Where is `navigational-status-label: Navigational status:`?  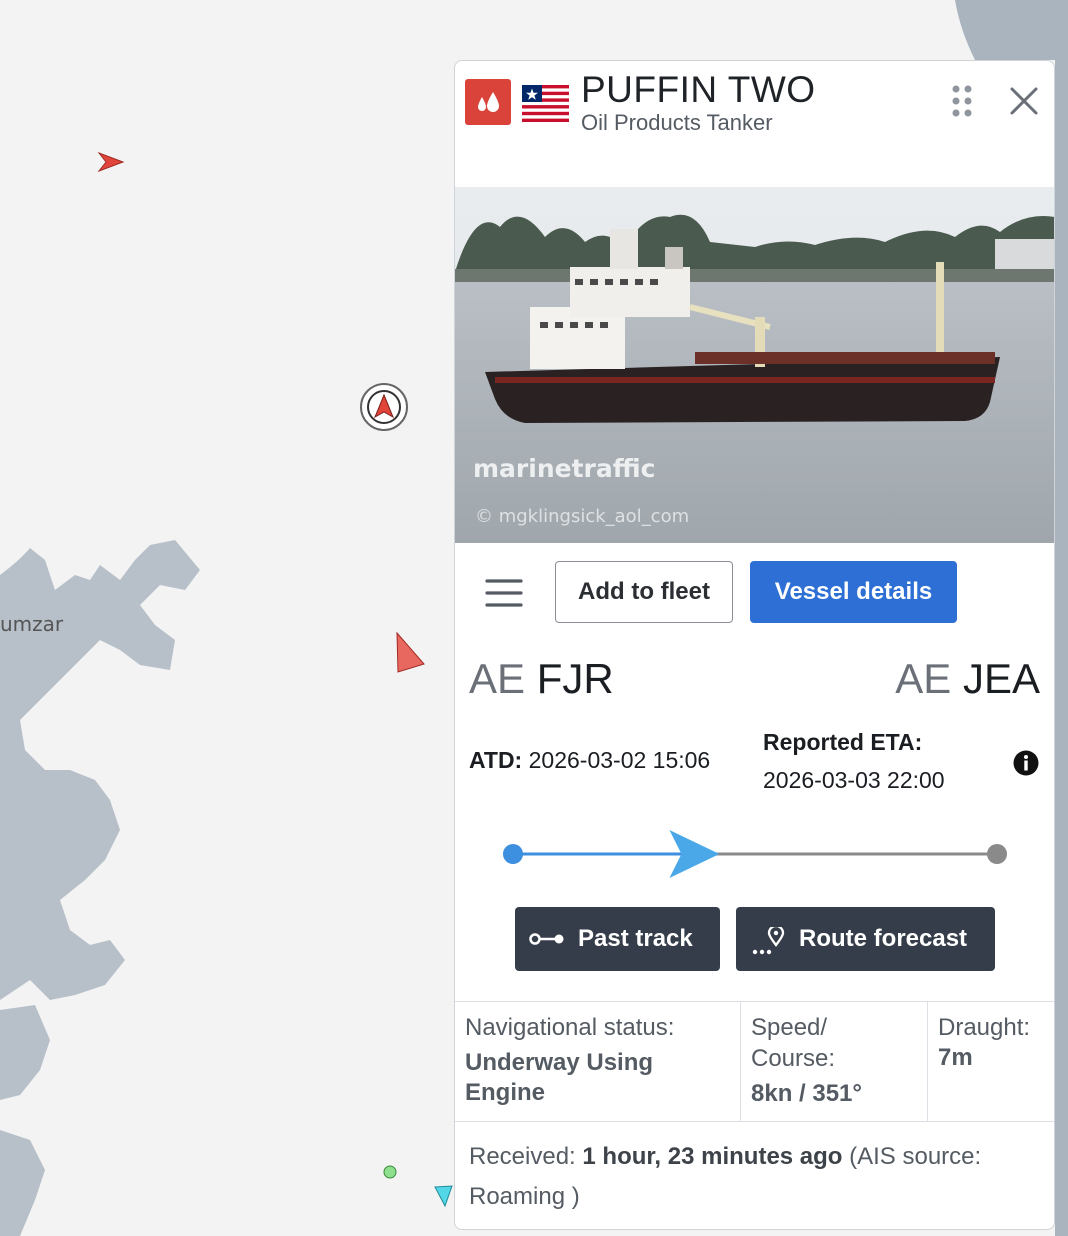
navigational-status-label: Navigational status: is located at coordinates (570, 1027).